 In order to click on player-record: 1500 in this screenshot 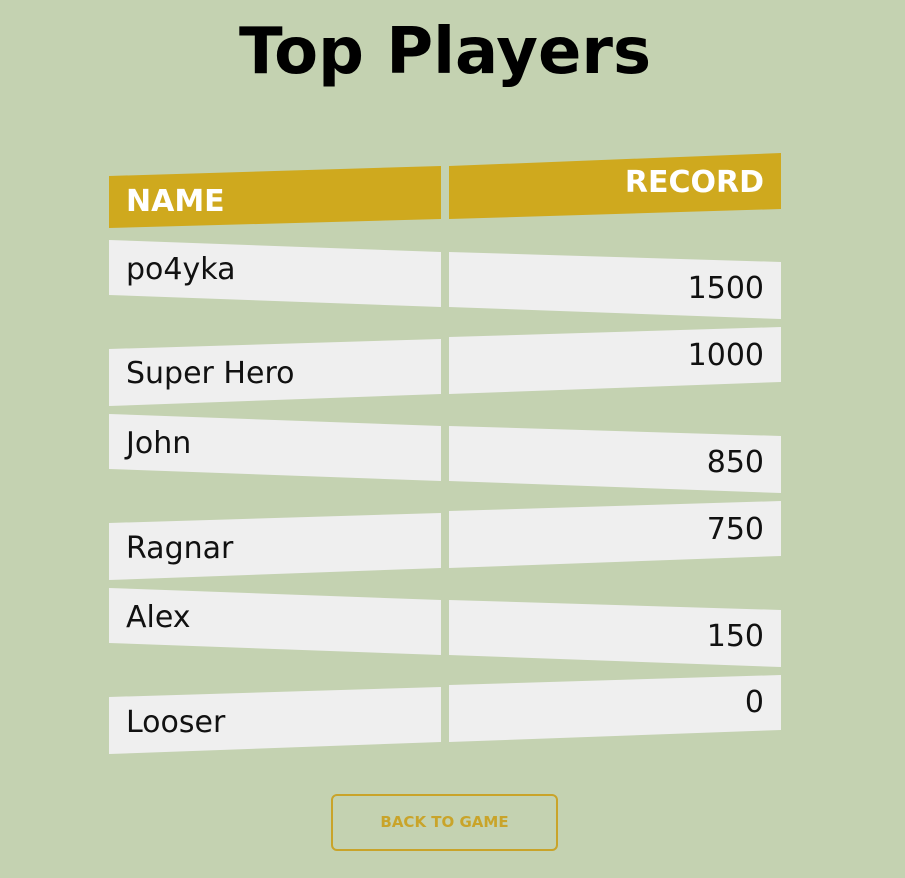, I will do `click(725, 288)`.